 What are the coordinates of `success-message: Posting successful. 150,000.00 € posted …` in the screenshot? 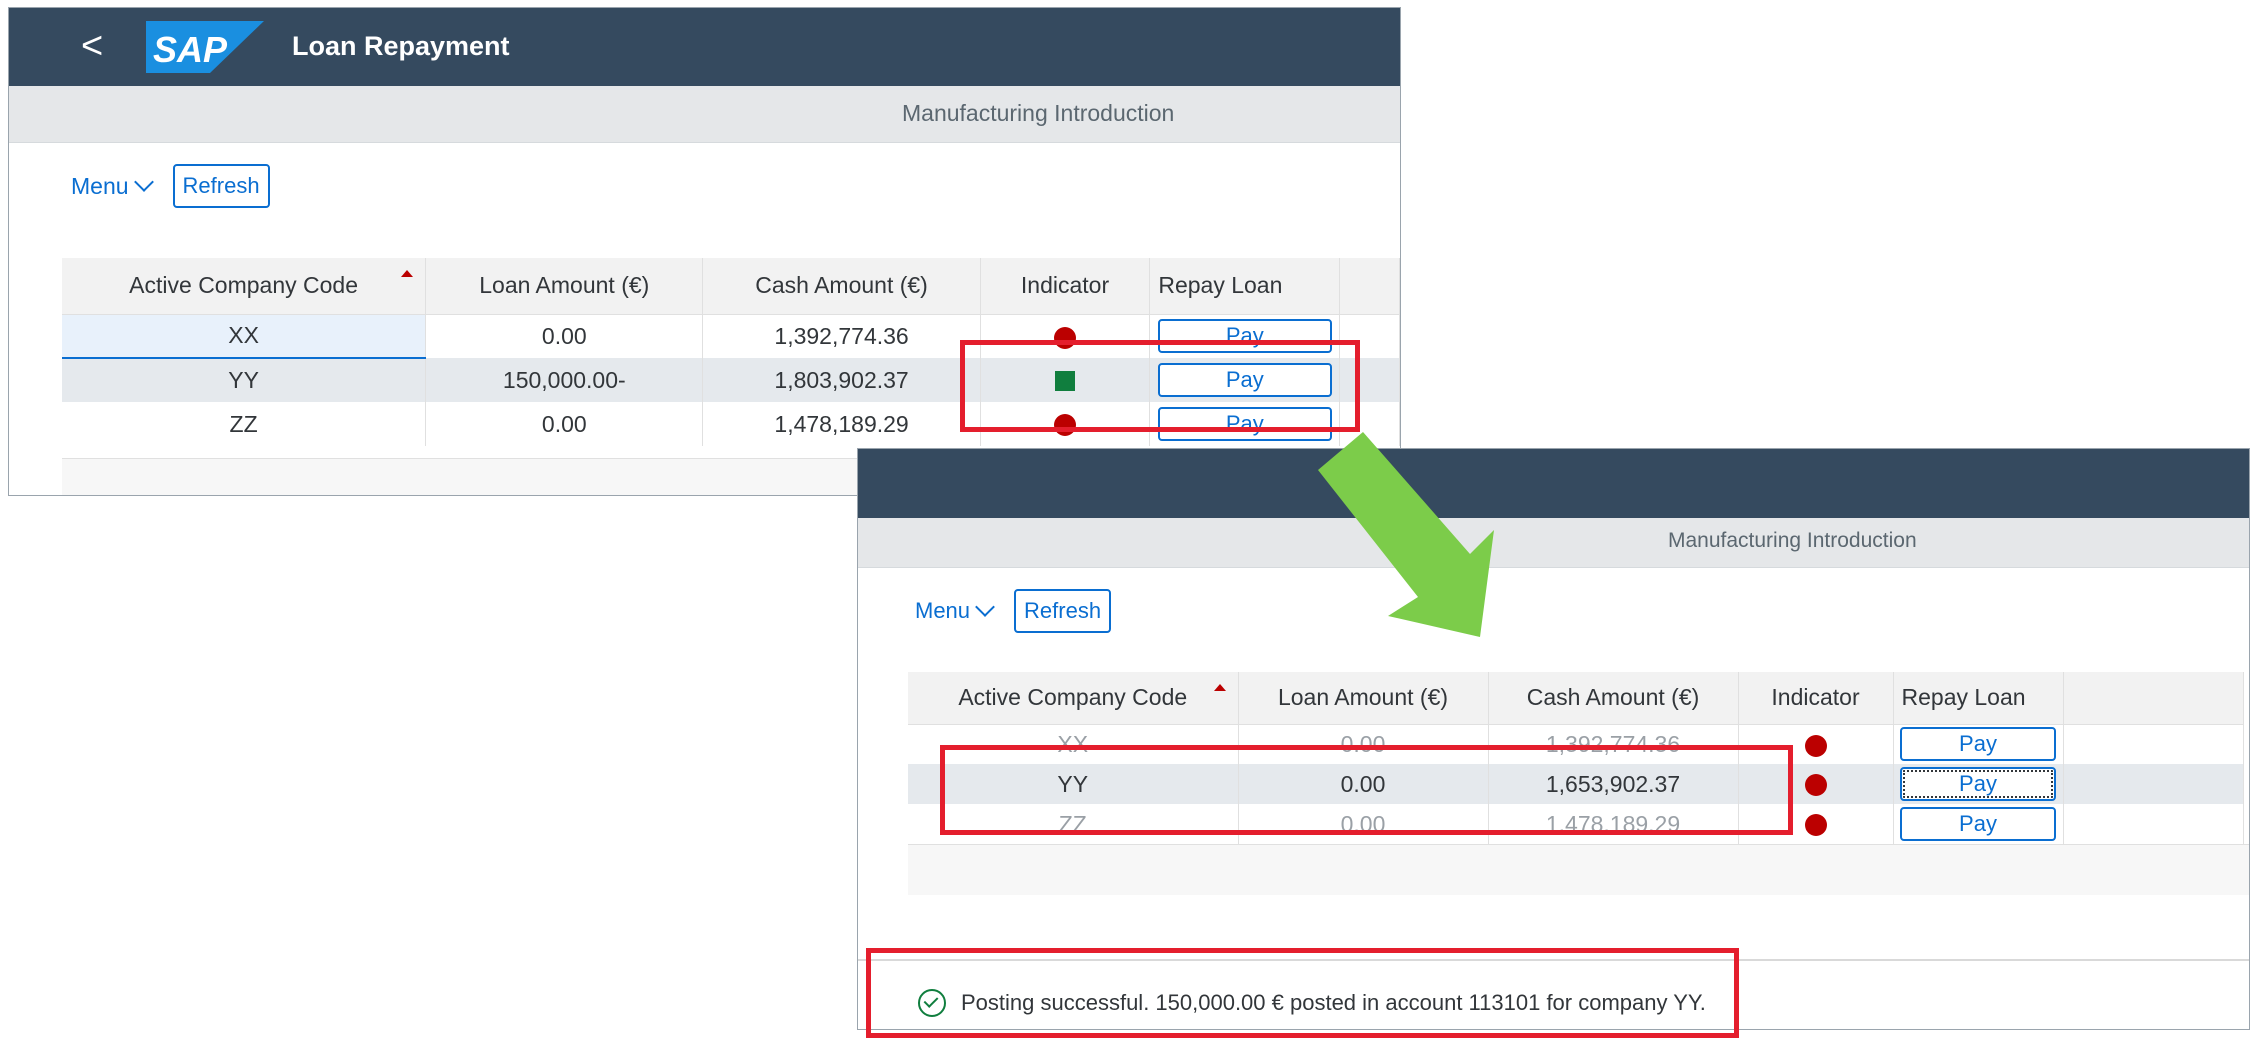 It's located at (1333, 1002).